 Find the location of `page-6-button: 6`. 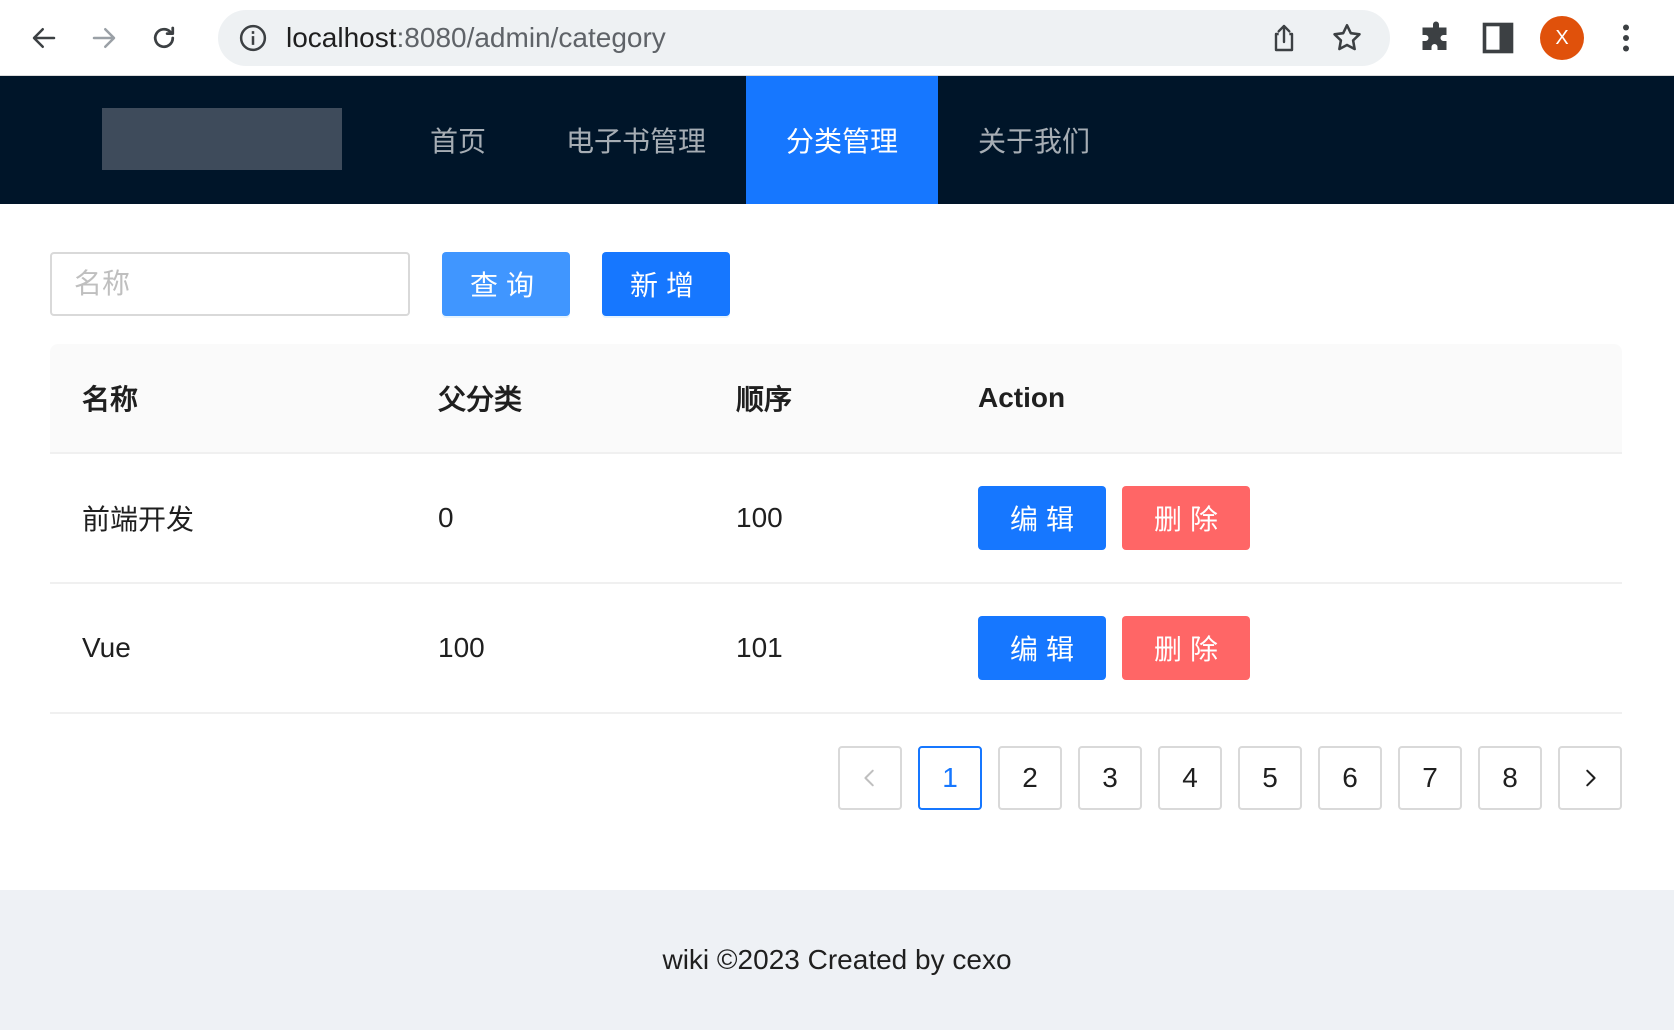

page-6-button: 6 is located at coordinates (1350, 778).